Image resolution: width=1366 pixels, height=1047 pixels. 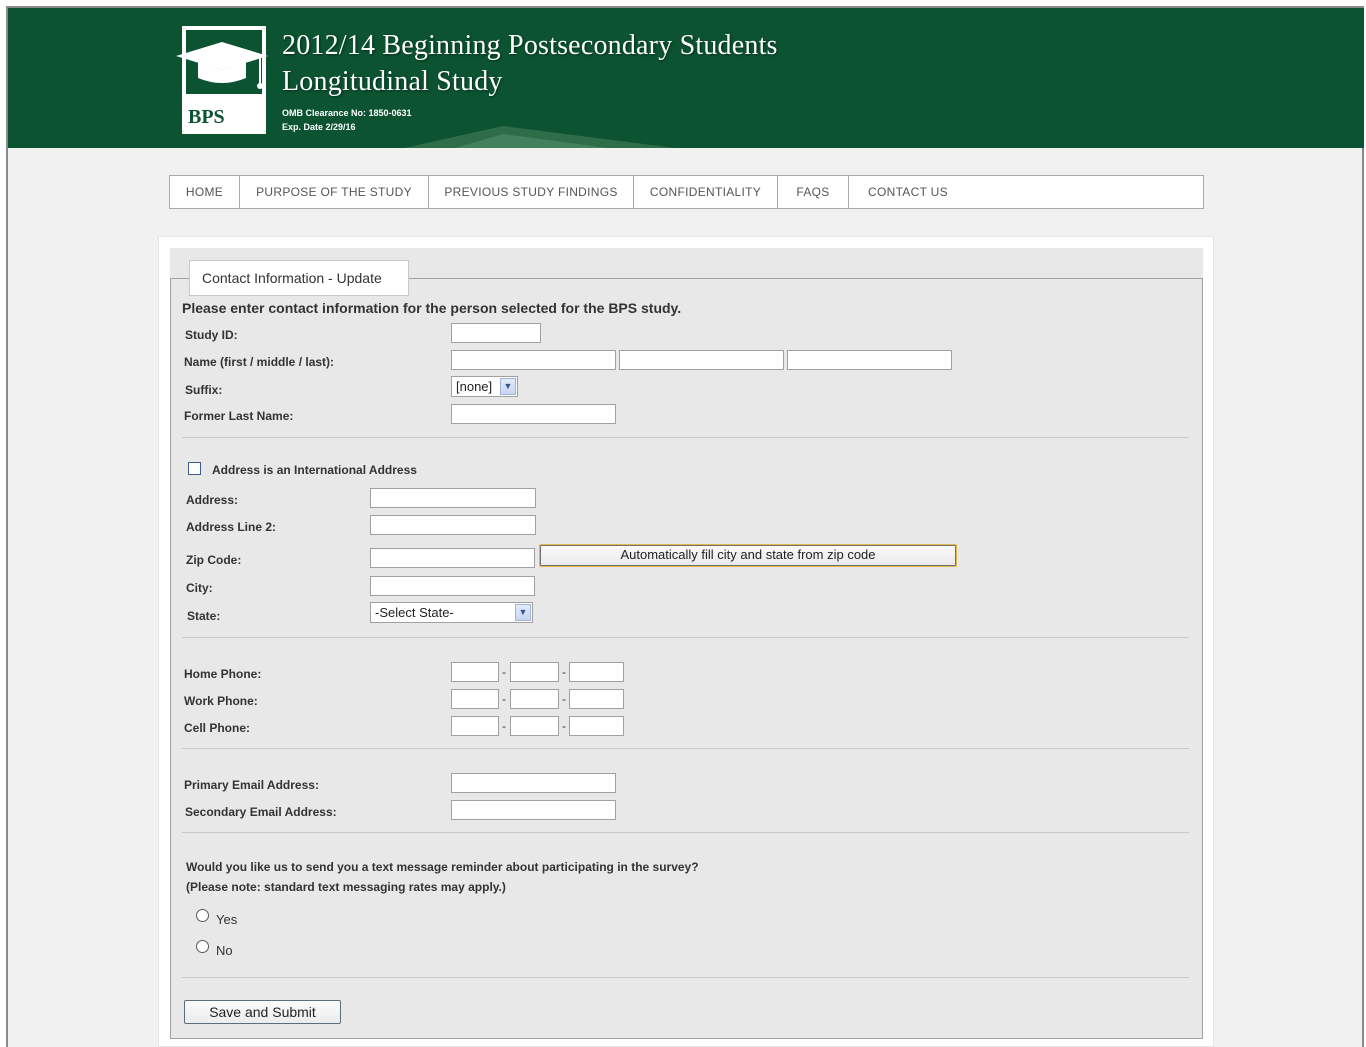 What do you see at coordinates (204, 616) in the screenshot?
I see `state-label: State:` at bounding box center [204, 616].